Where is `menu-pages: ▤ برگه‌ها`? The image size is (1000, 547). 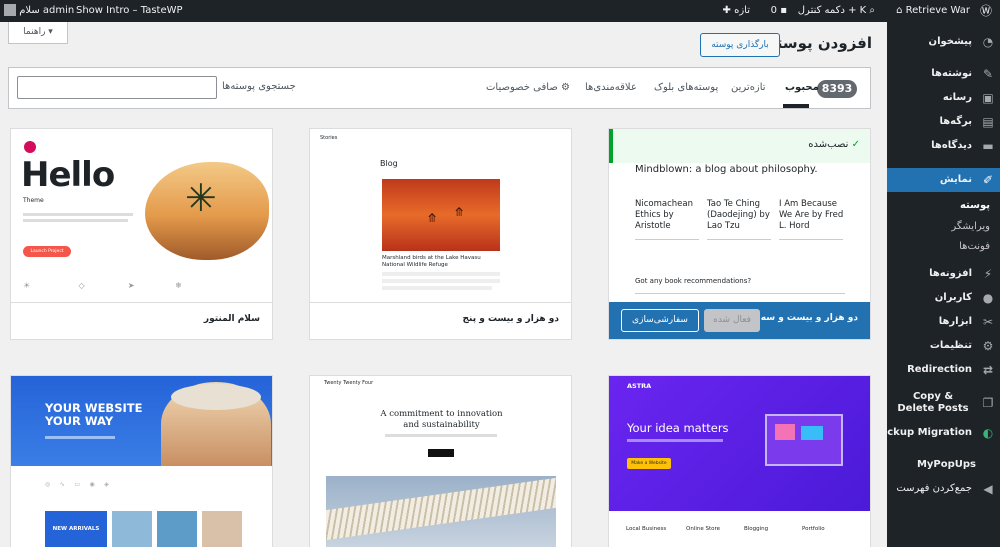 menu-pages: ▤ برگه‌ها is located at coordinates (943, 122).